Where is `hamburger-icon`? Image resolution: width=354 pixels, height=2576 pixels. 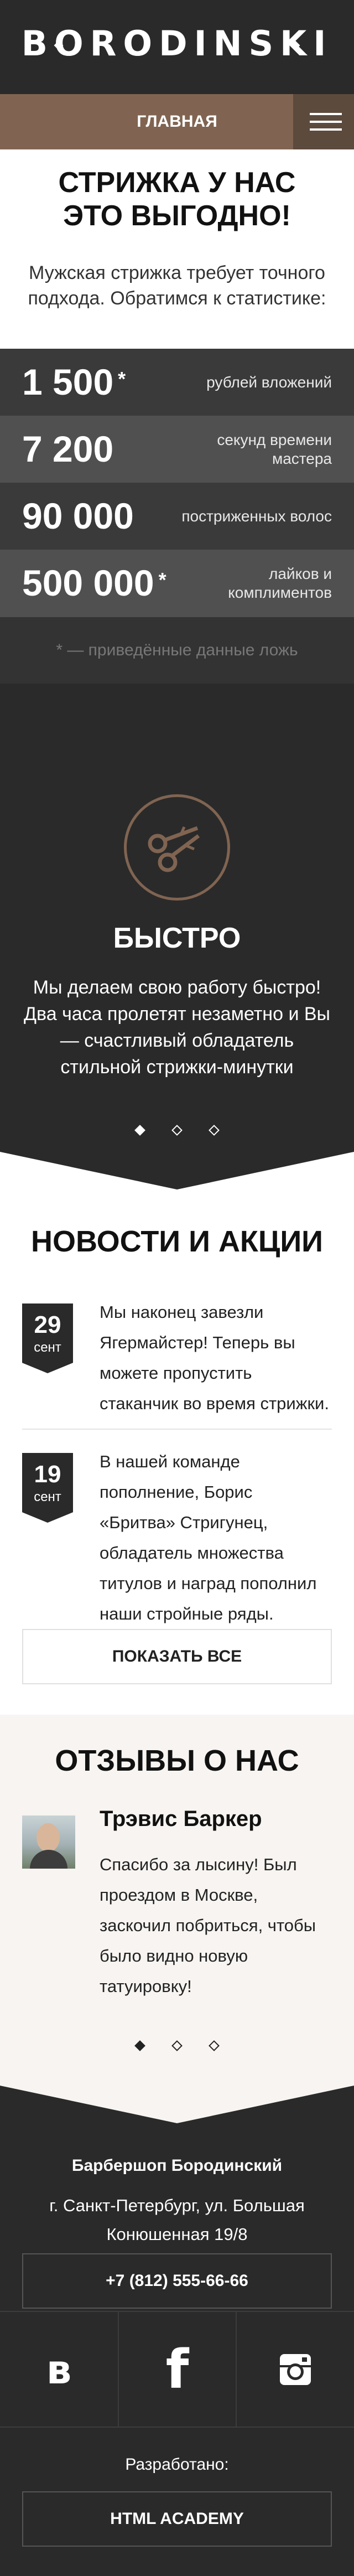 hamburger-icon is located at coordinates (326, 114).